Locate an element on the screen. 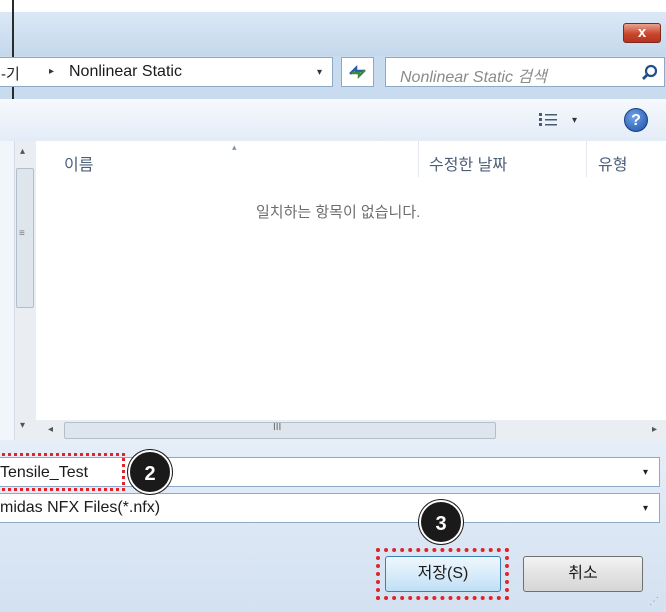  refresh-button is located at coordinates (357, 72).